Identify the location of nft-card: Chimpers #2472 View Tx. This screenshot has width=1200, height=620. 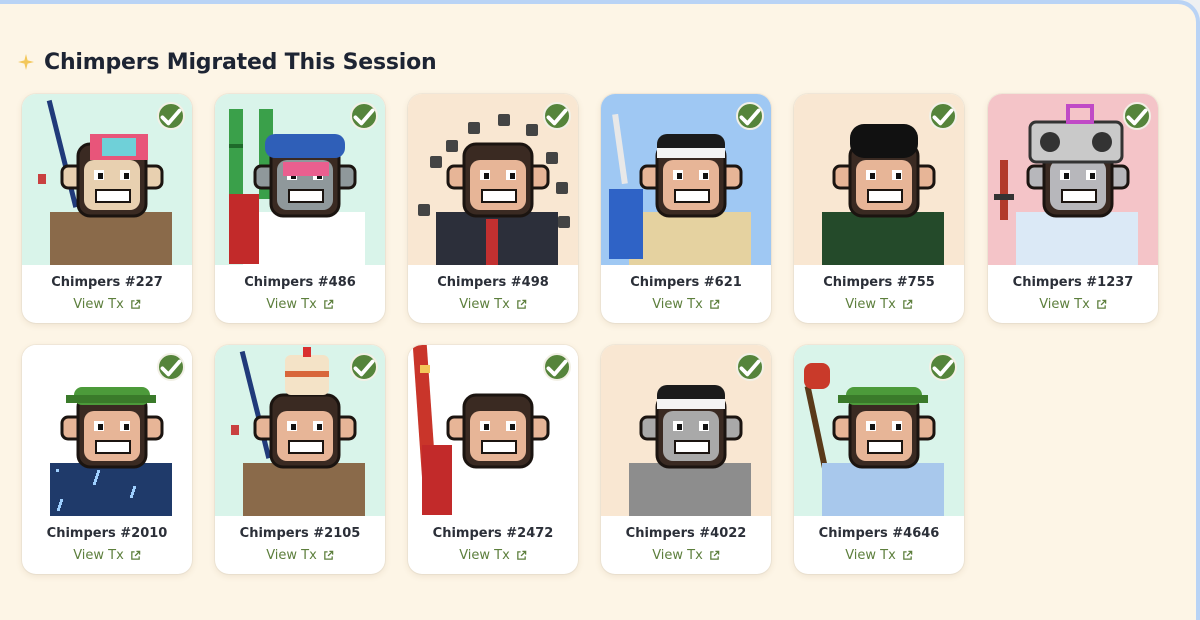
(493, 459).